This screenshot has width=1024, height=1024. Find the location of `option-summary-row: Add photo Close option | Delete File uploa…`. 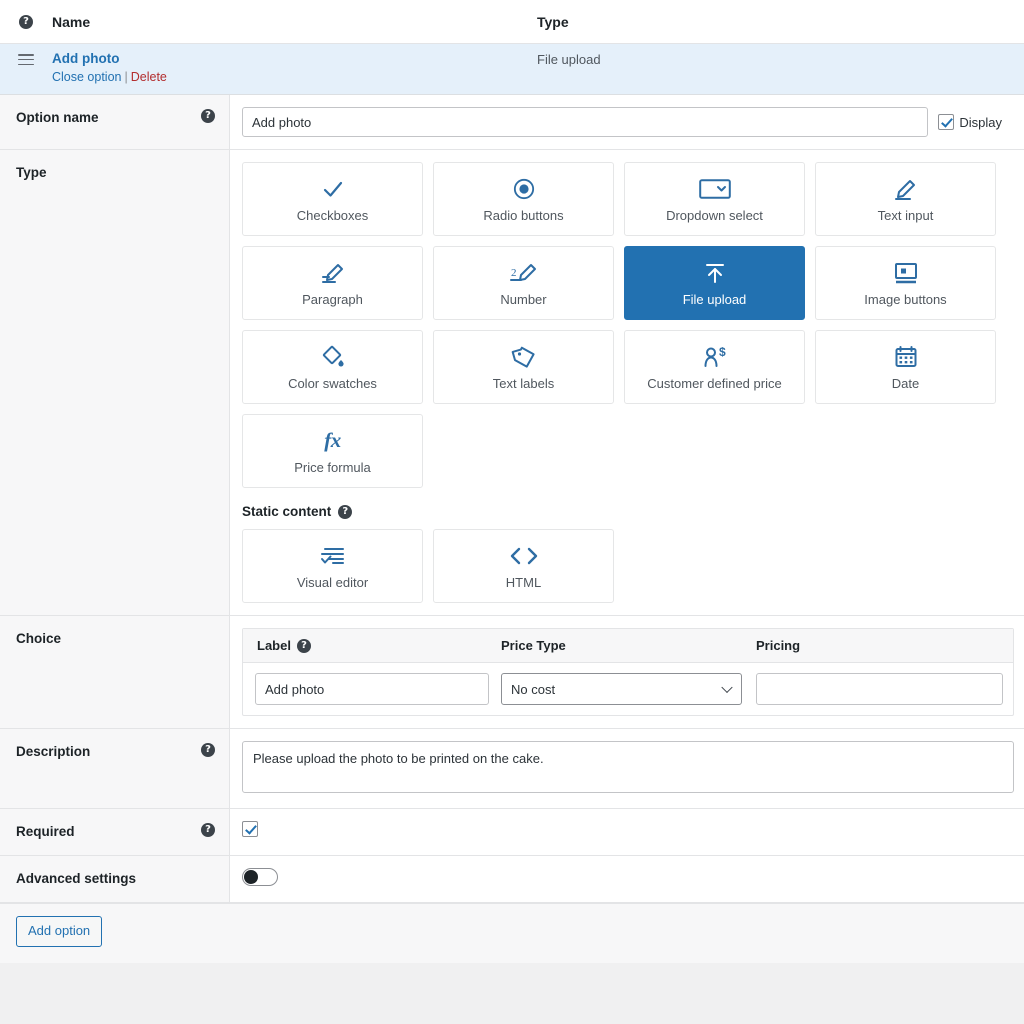

option-summary-row: Add photo Close option | Delete File uploa… is located at coordinates (512, 69).